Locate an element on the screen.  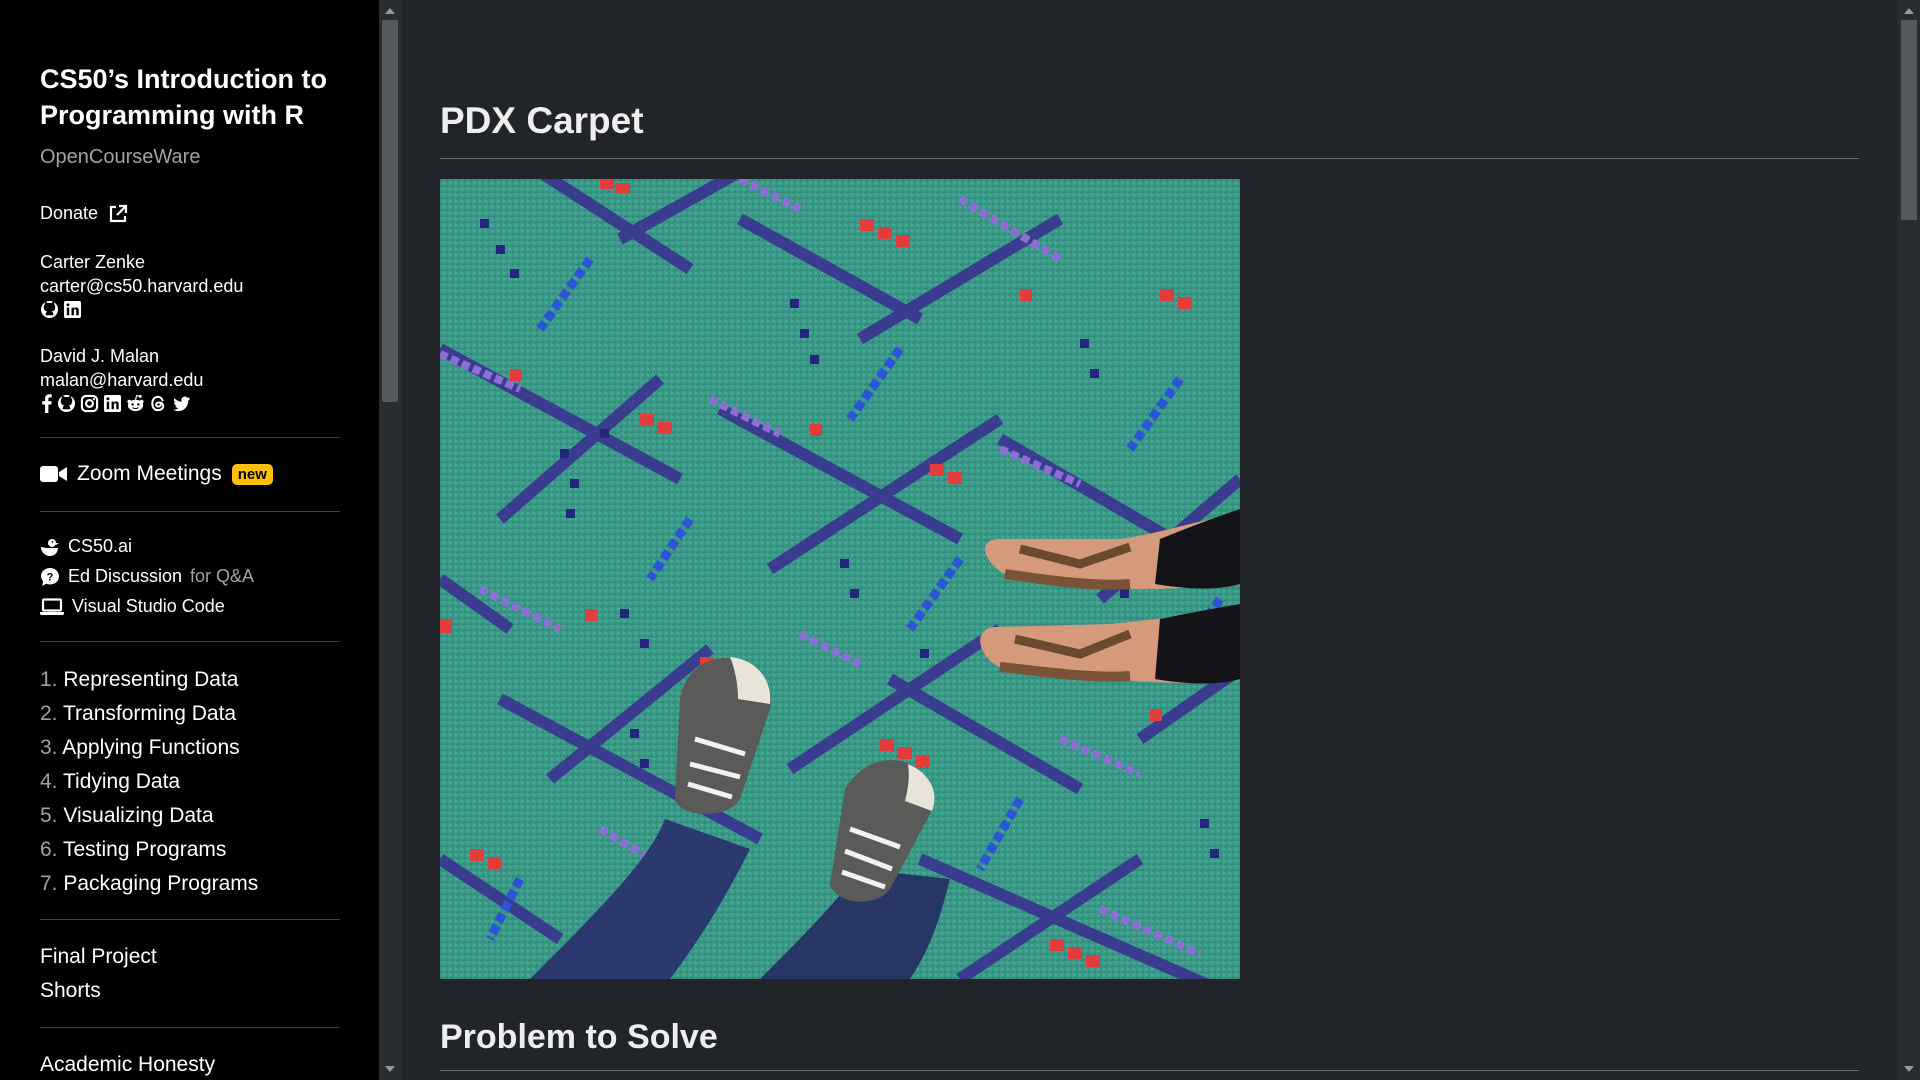
person-email: malan@harvard.edu is located at coordinates (121, 380).